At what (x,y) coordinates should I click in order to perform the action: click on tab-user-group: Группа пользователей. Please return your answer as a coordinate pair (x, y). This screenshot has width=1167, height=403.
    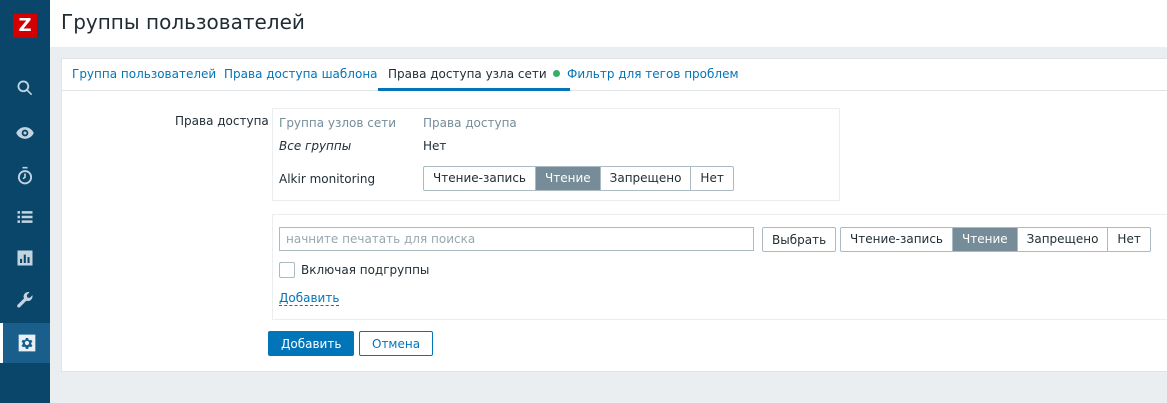
    Looking at the image, I should click on (144, 75).